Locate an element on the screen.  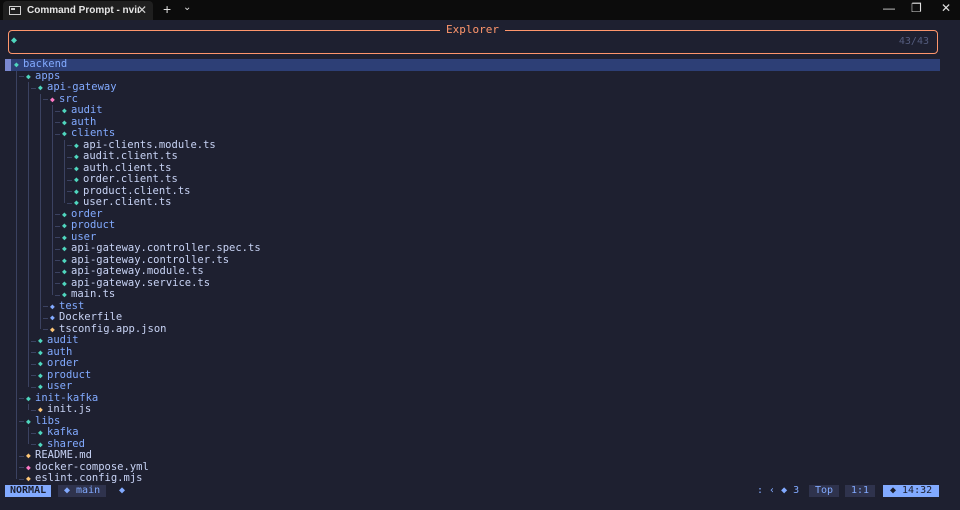
statusline: NORMAL ◆ main ◆ : ‹ ◆ 3 Top 1:1 ◆ 14:32 is located at coordinates (480, 491).